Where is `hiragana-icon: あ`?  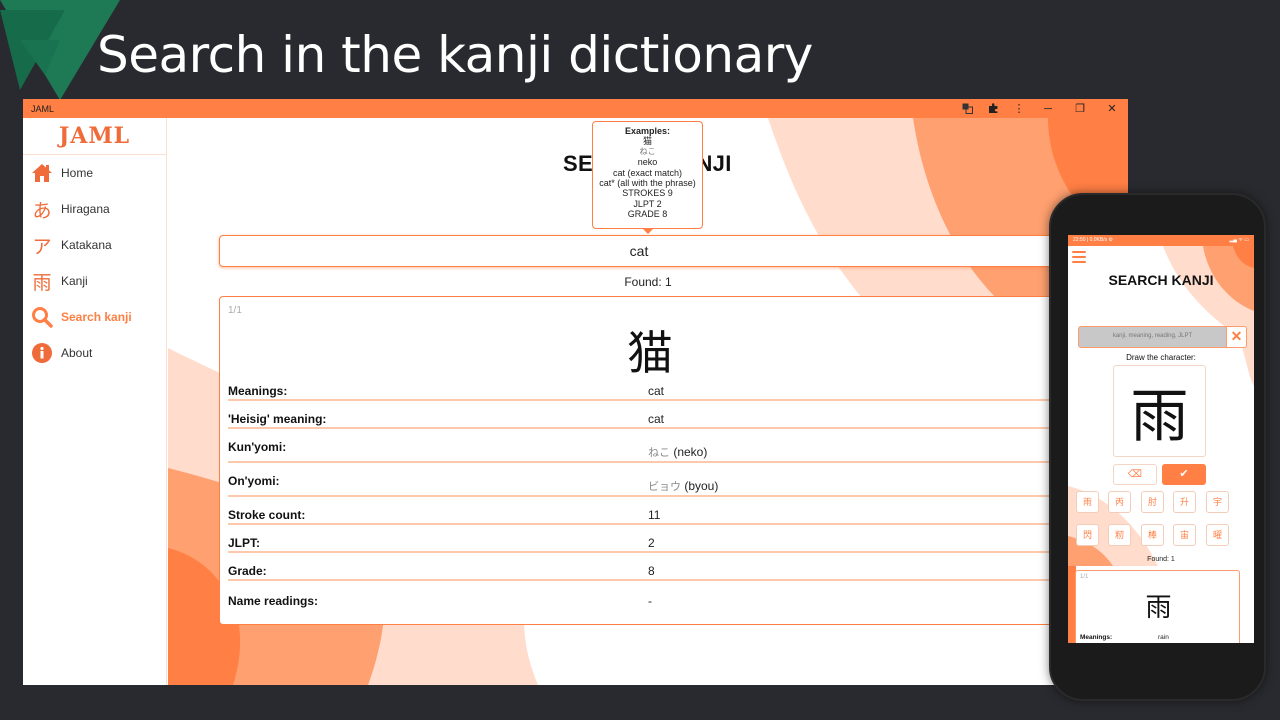 hiragana-icon: あ is located at coordinates (42, 211).